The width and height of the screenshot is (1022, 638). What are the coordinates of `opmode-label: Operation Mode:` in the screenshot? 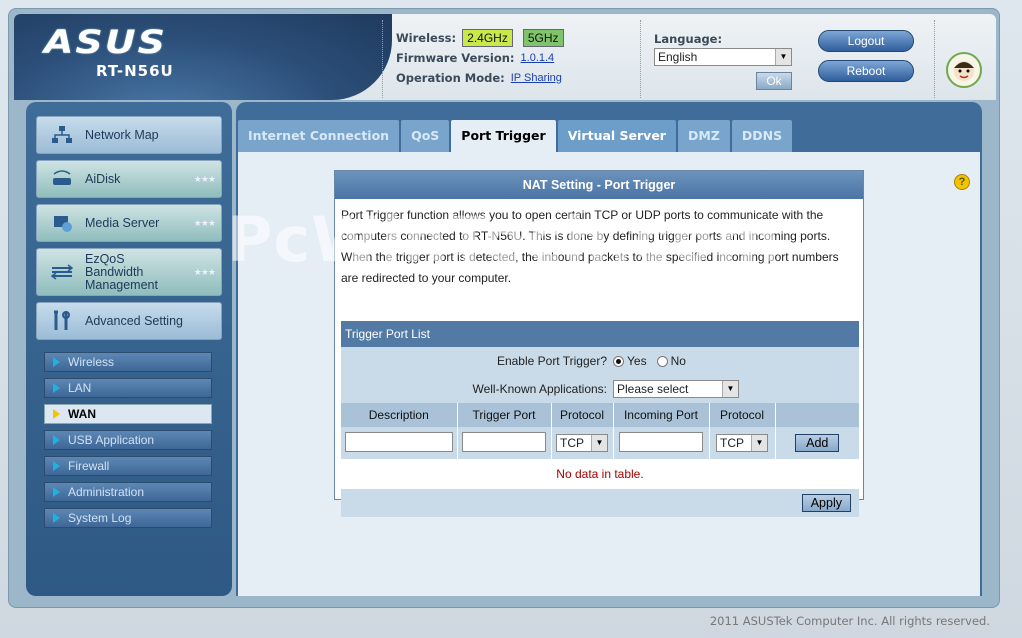 It's located at (450, 78).